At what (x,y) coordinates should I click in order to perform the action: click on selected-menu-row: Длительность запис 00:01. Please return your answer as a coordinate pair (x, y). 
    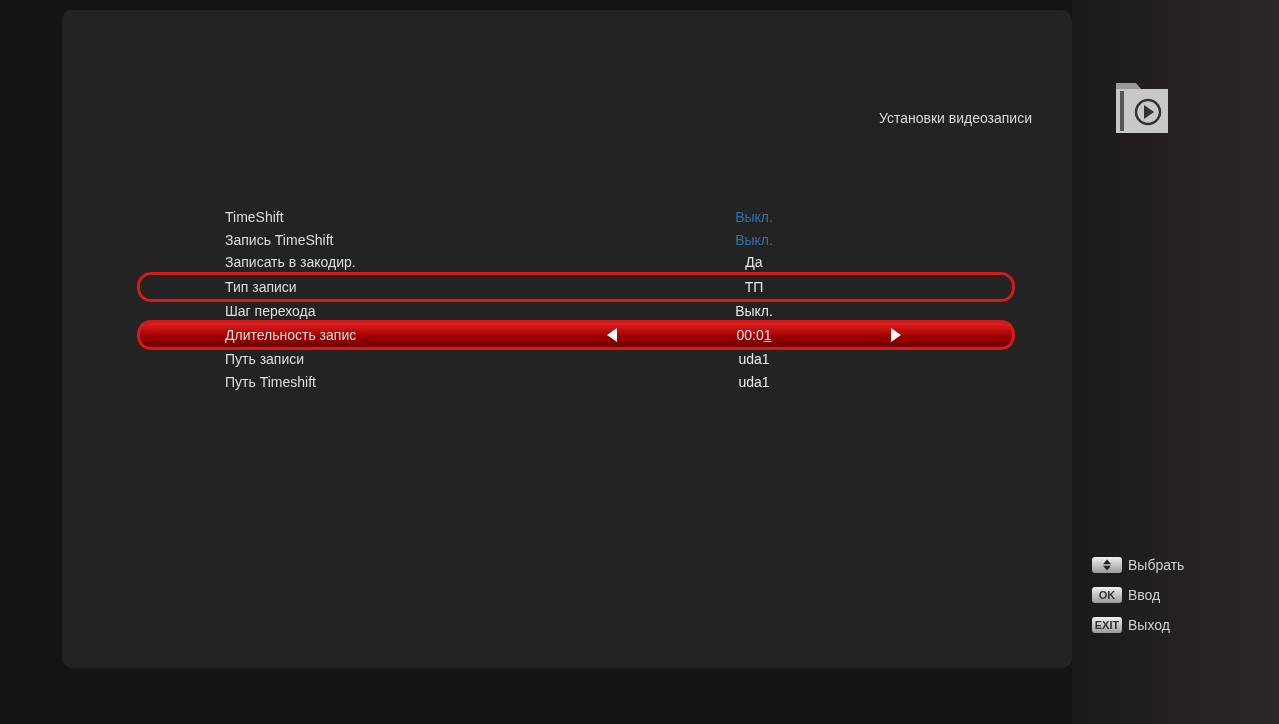
    Looking at the image, I should click on (576, 335).